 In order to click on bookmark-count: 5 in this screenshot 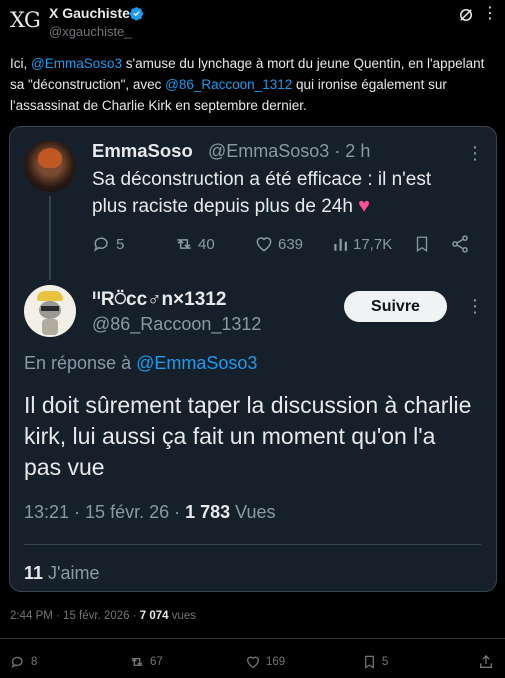, I will do `click(385, 662)`.